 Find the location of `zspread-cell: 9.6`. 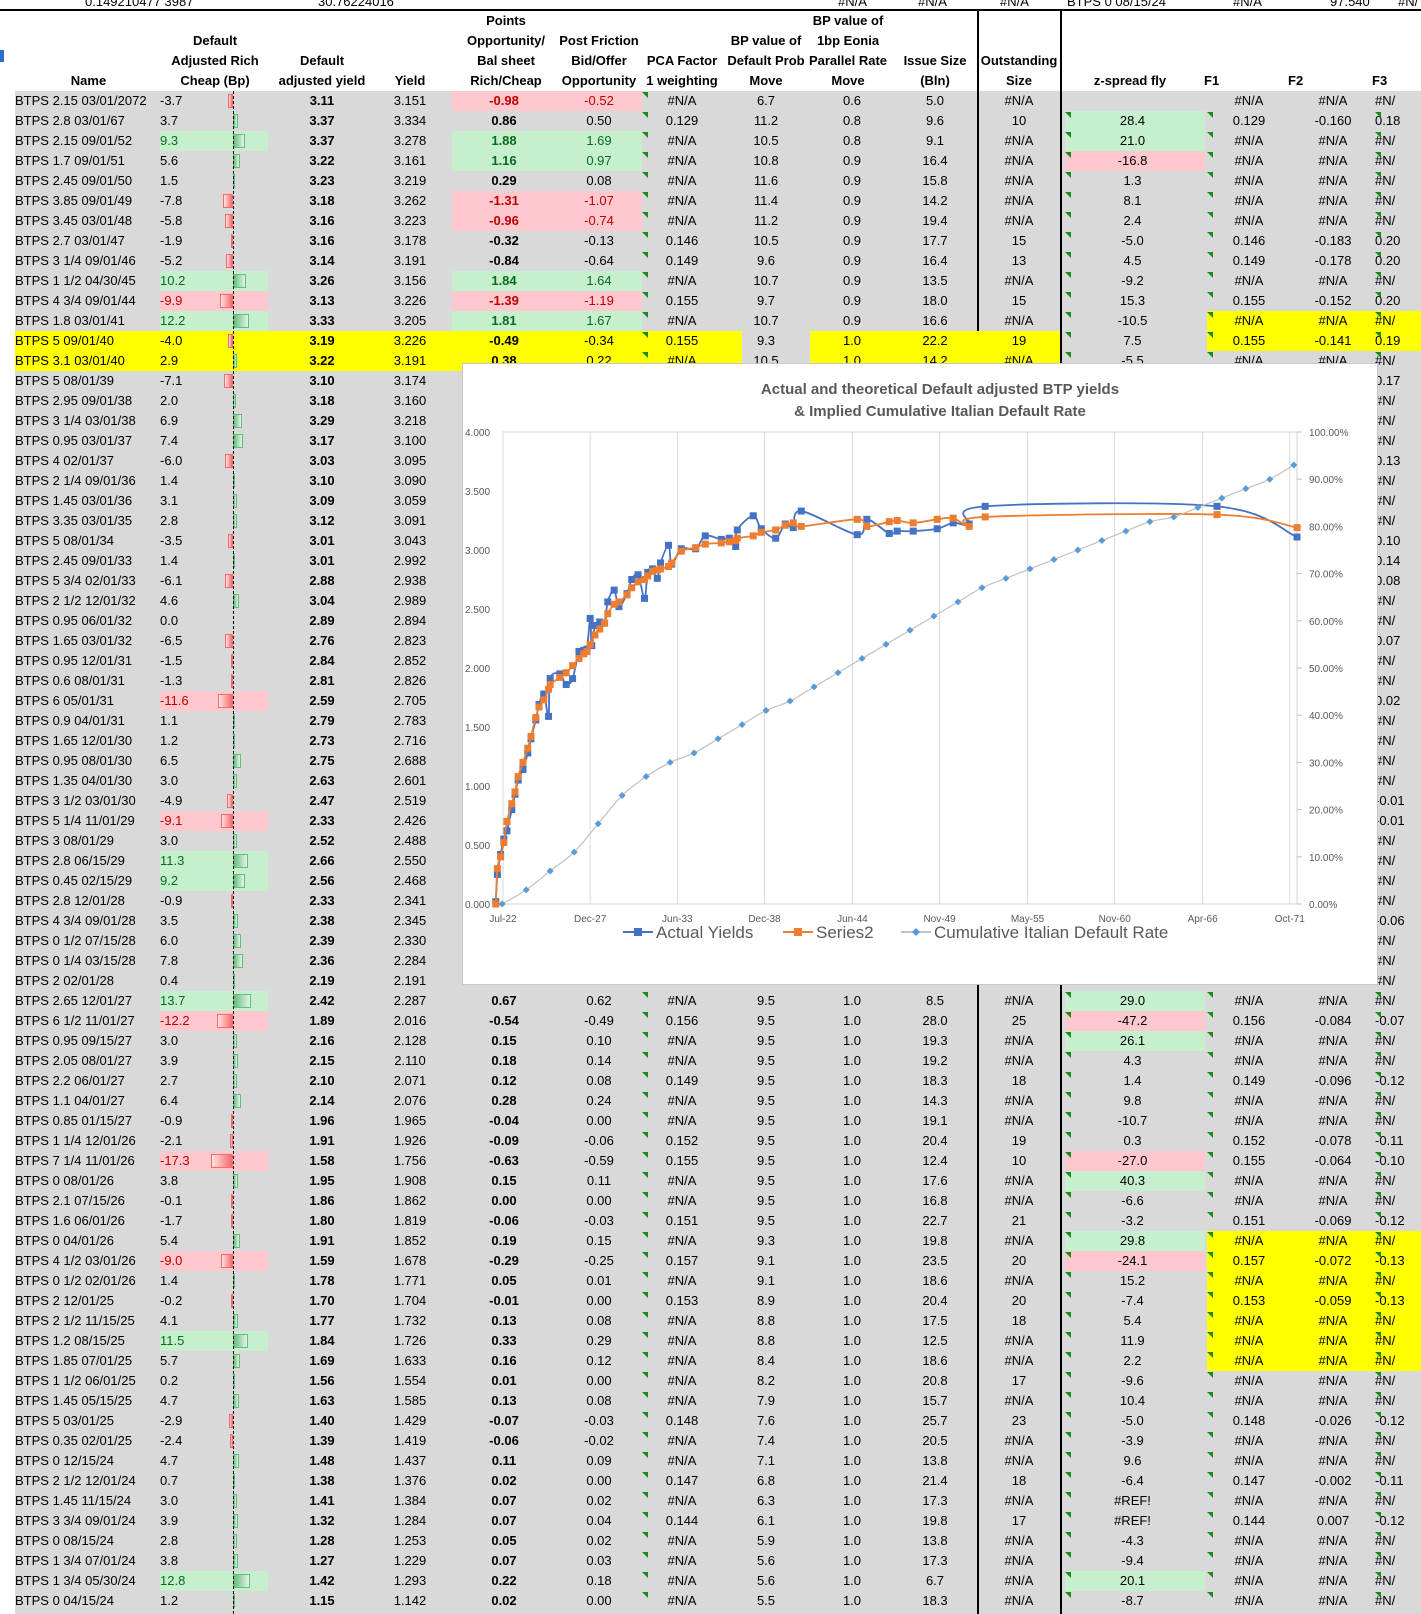

zspread-cell: 9.6 is located at coordinates (1132, 1461).